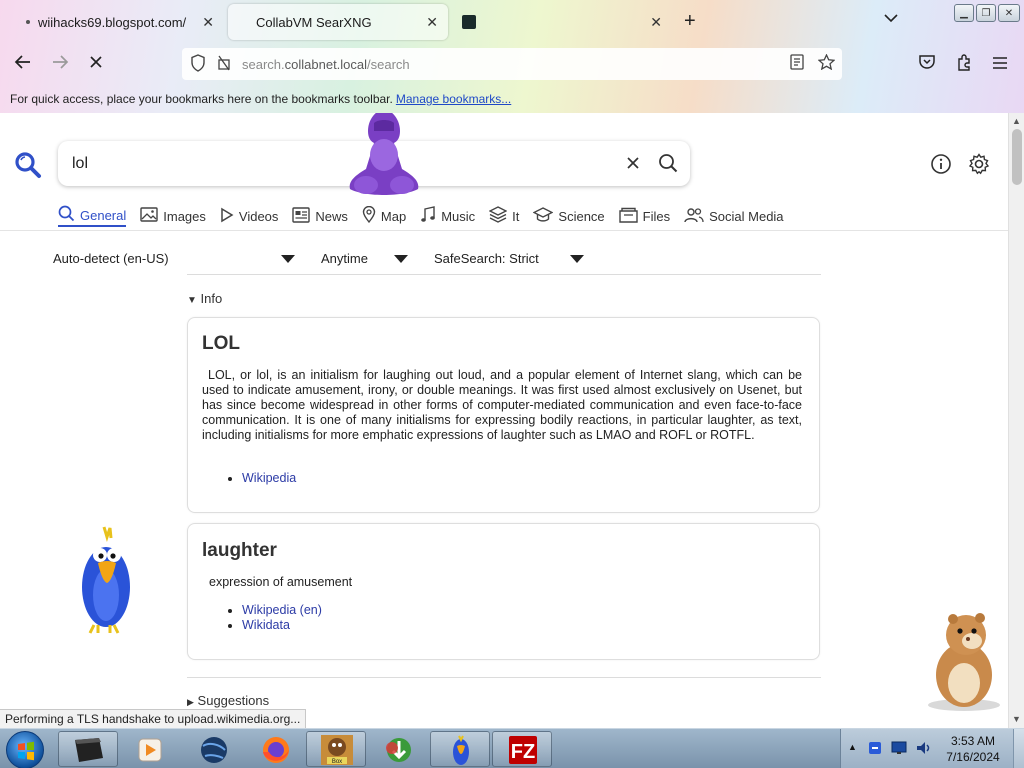  Describe the element at coordinates (964, 65) in the screenshot. I see `extensions-icon` at that location.